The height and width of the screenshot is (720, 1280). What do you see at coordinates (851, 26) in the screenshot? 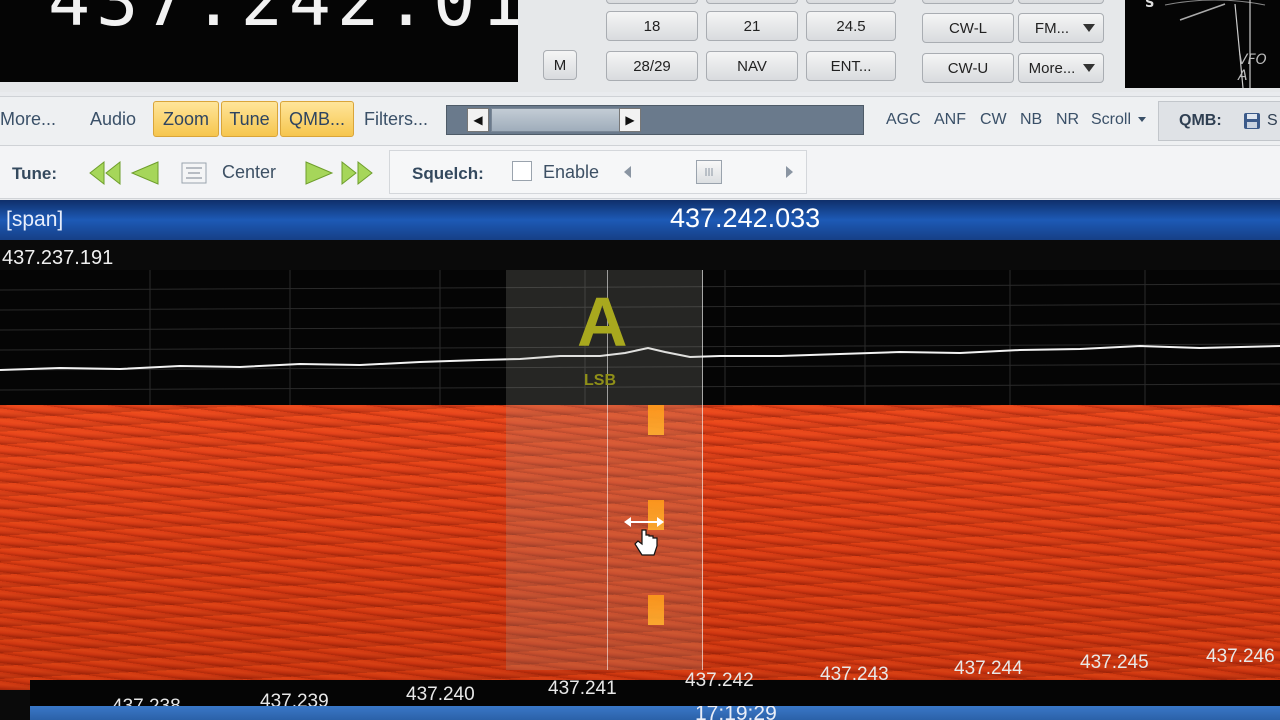
I see `band-button-24-5: 24.5` at bounding box center [851, 26].